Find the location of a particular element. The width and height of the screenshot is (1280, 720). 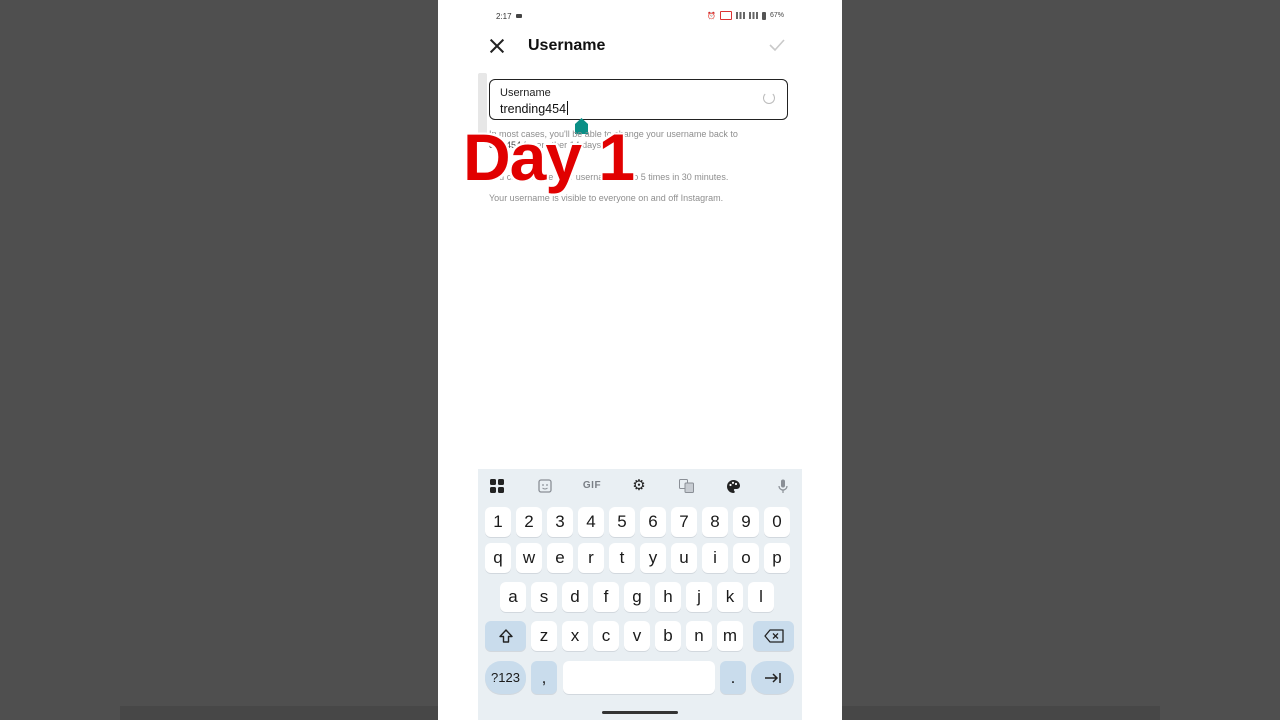

comma-key: , is located at coordinates (544, 677).